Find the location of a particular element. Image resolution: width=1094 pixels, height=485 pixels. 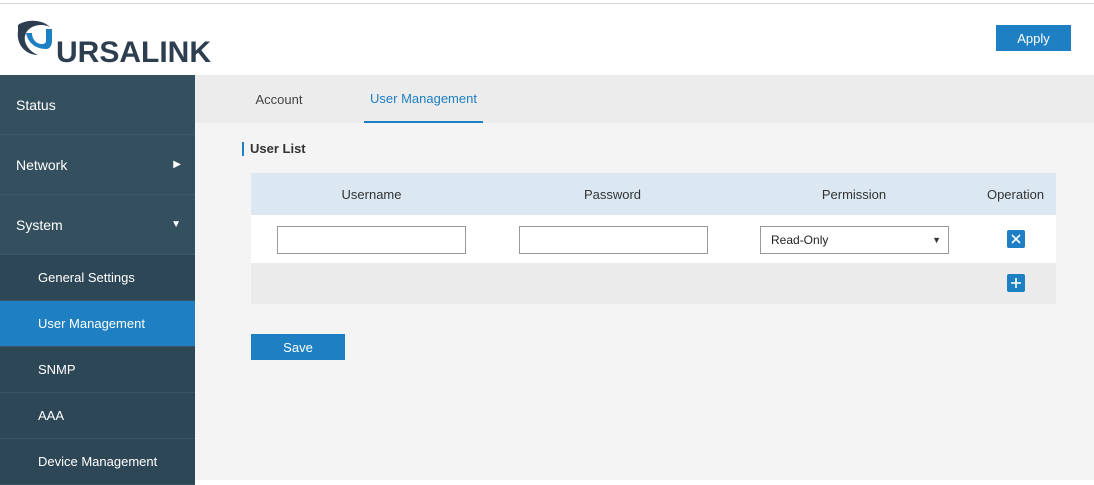

logo-text: URSALINK is located at coordinates (133, 52).